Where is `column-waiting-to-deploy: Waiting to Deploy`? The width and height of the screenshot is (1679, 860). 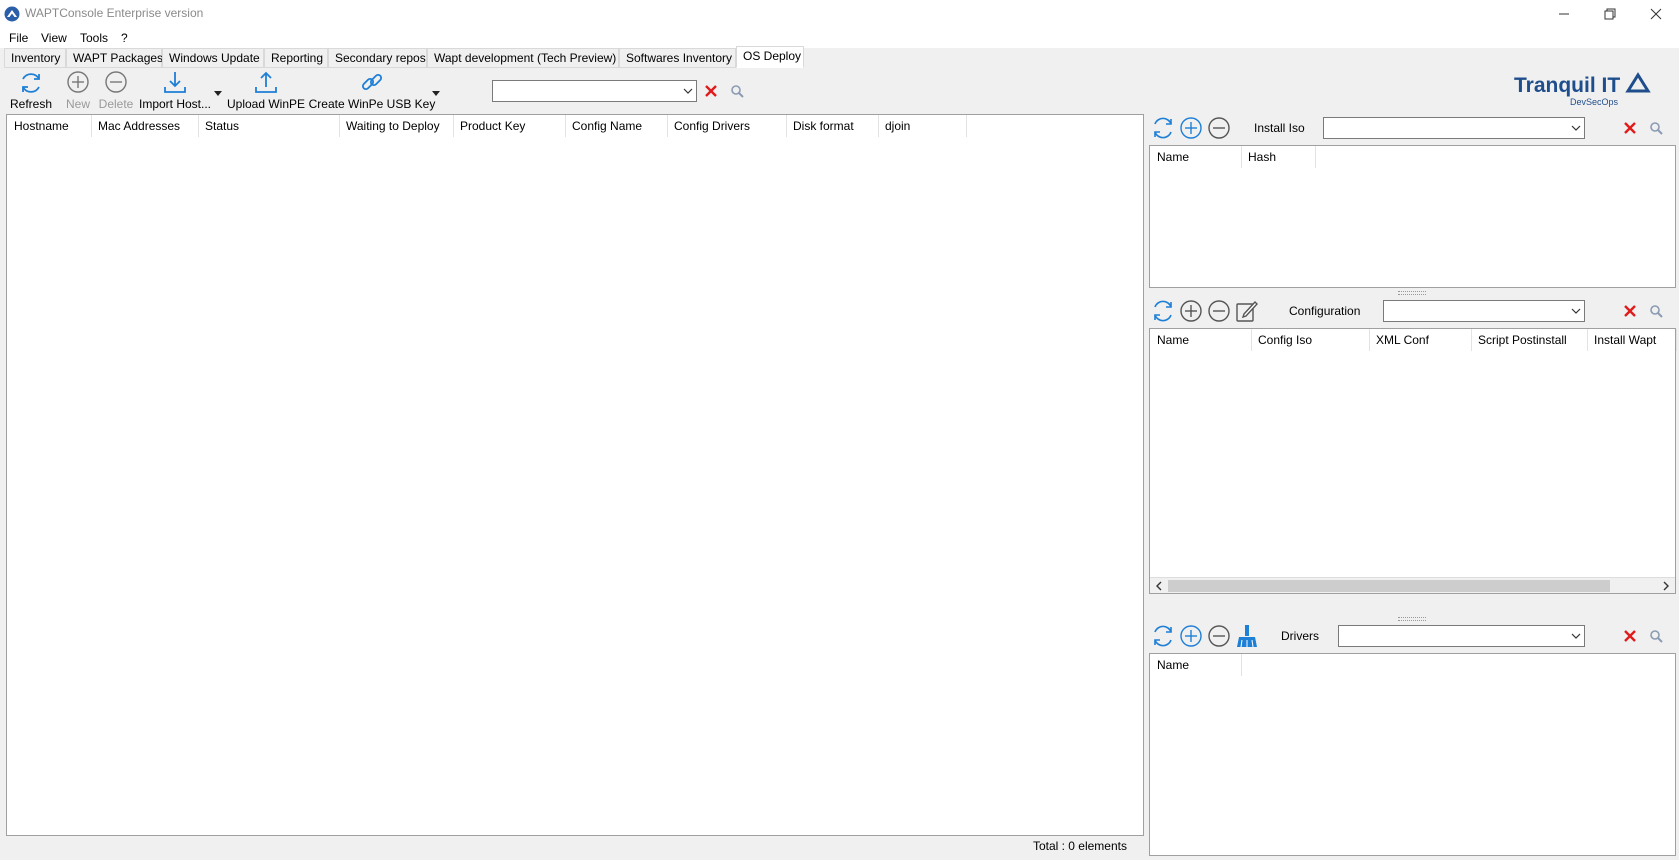
column-waiting-to-deploy: Waiting to Deploy is located at coordinates (397, 126).